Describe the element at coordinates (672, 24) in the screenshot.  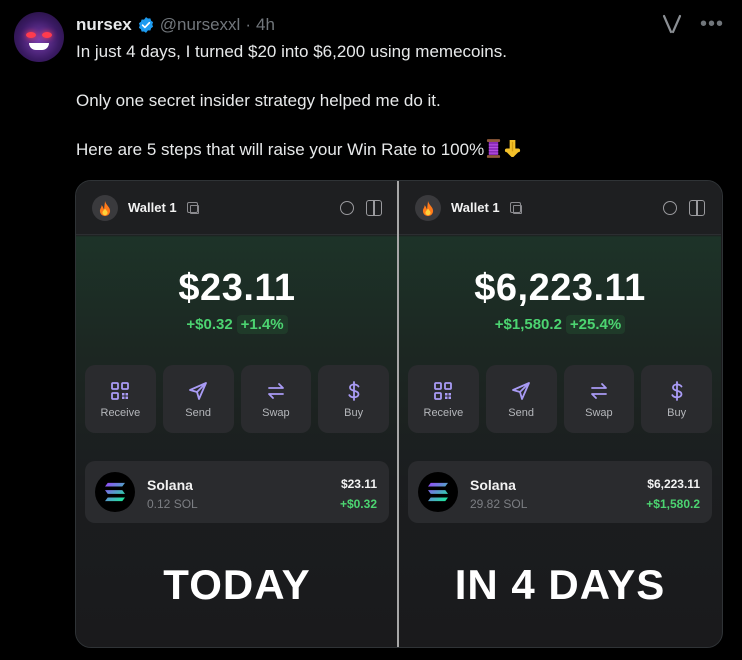
I see `grok-icon` at that location.